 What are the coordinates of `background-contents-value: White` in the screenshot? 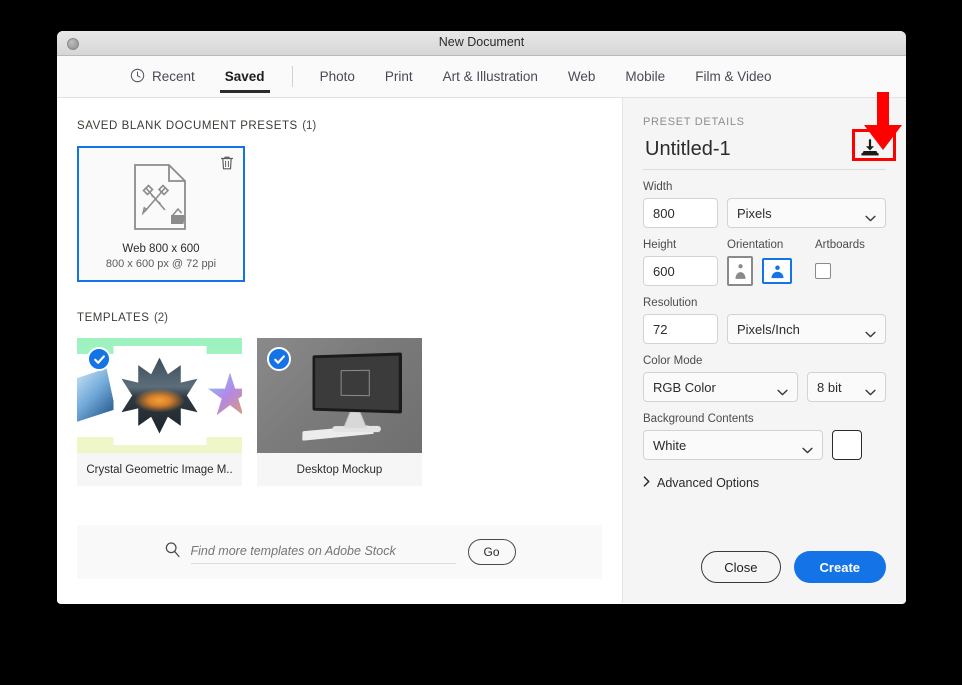 It's located at (670, 445).